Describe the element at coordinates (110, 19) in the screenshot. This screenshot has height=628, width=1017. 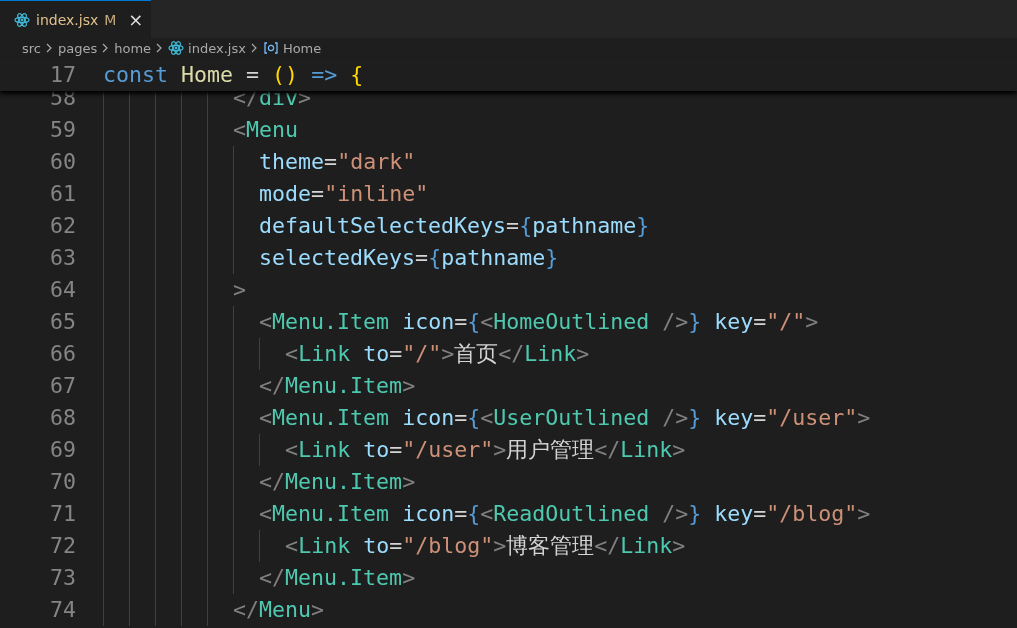
I see `git-status-label: M` at that location.